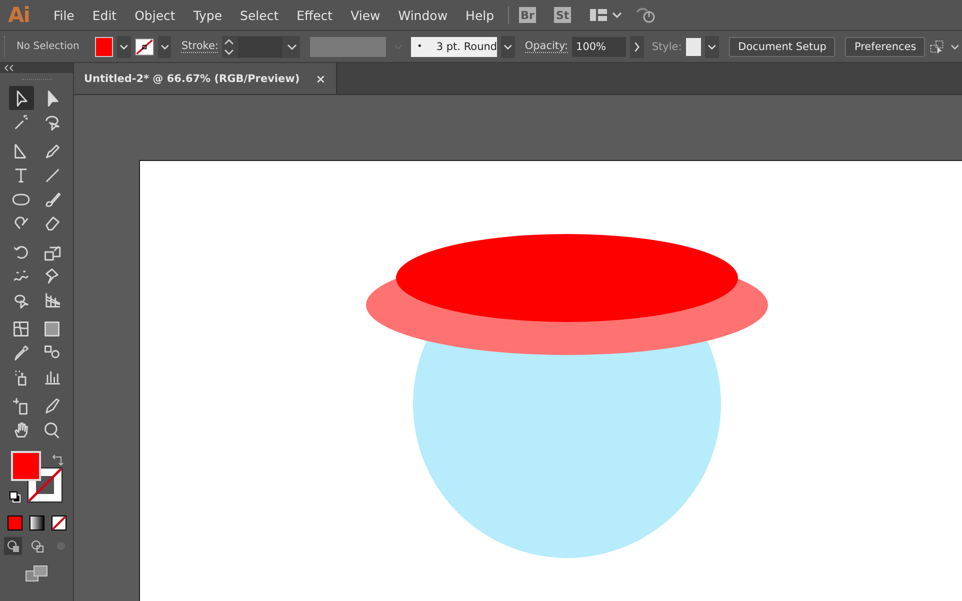  I want to click on eraser-icon, so click(52, 223).